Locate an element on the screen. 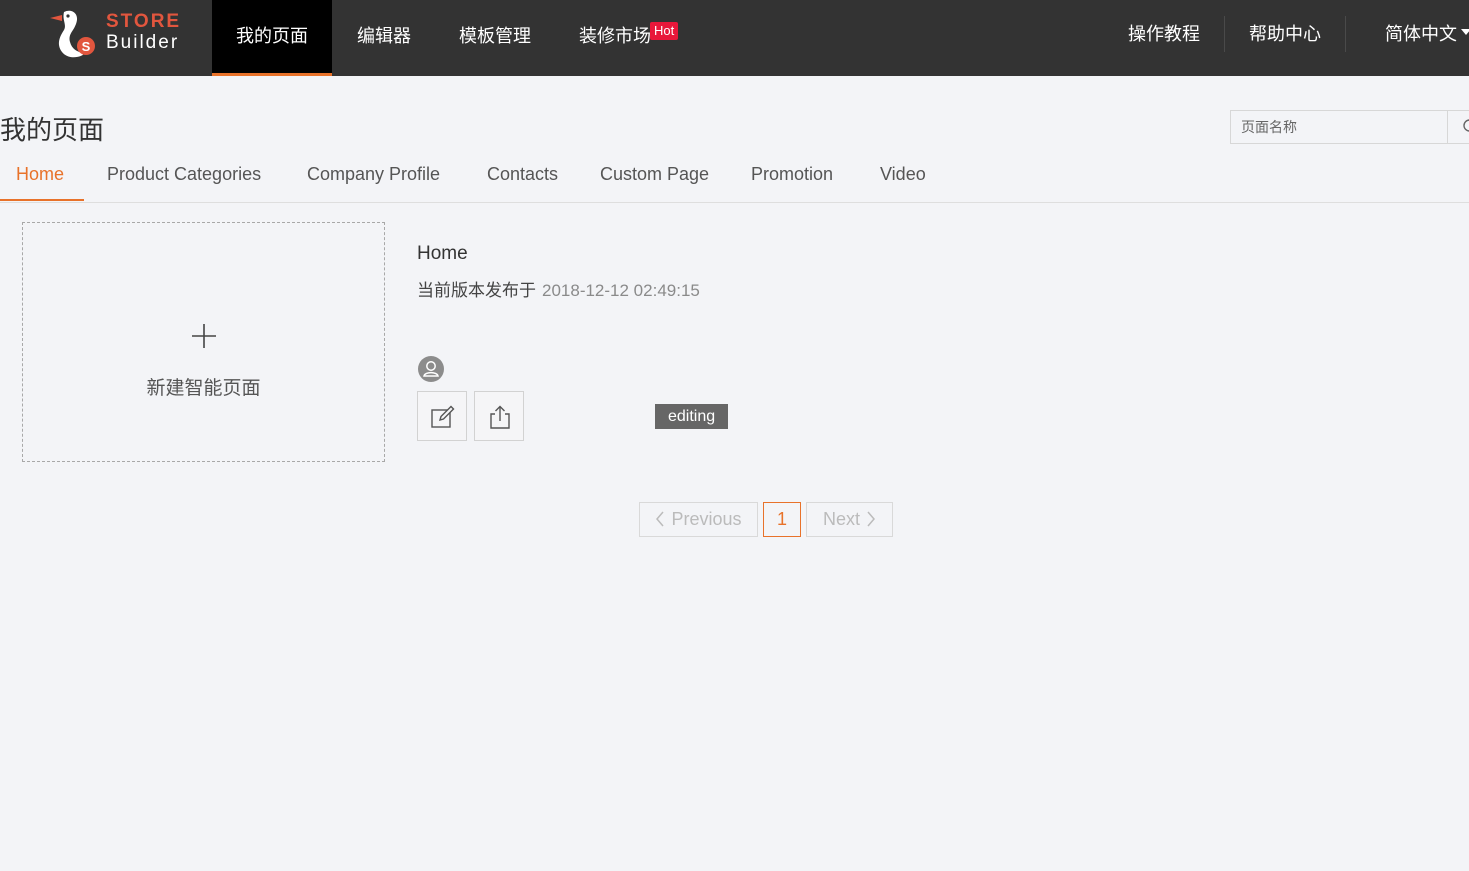 The width and height of the screenshot is (1469, 871). chevron-down-icon is located at coordinates (1465, 32).